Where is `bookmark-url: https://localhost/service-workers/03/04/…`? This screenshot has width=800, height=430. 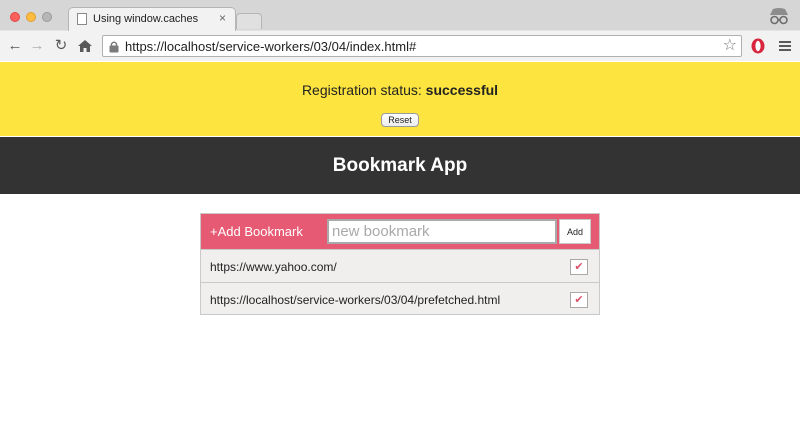
bookmark-url: https://localhost/service-workers/03/04/… is located at coordinates (355, 300).